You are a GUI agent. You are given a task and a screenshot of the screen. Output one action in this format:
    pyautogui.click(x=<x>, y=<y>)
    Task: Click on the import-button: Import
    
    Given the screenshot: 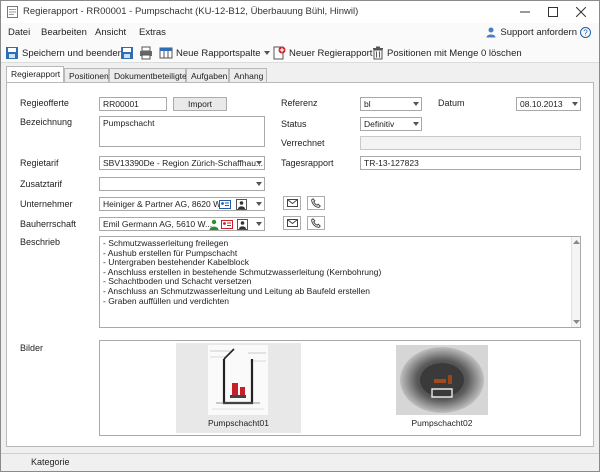 What is the action you would take?
    pyautogui.click(x=200, y=104)
    